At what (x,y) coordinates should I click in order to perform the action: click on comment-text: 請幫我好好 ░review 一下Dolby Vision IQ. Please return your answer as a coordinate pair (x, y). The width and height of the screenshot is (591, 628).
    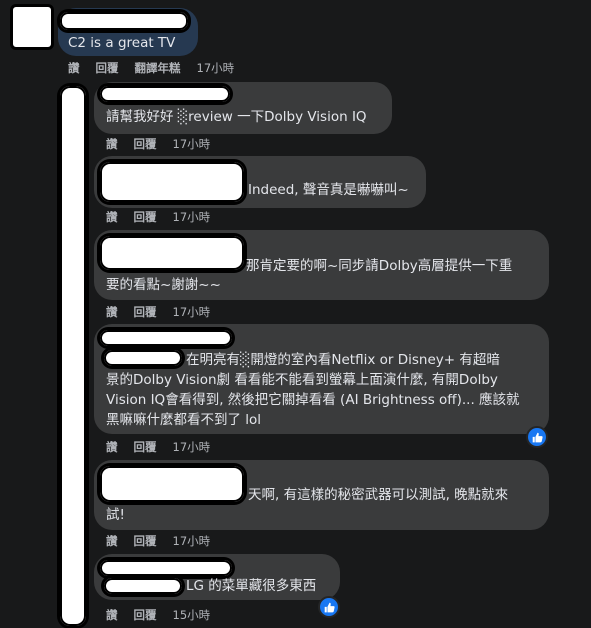
    Looking at the image, I should click on (236, 117).